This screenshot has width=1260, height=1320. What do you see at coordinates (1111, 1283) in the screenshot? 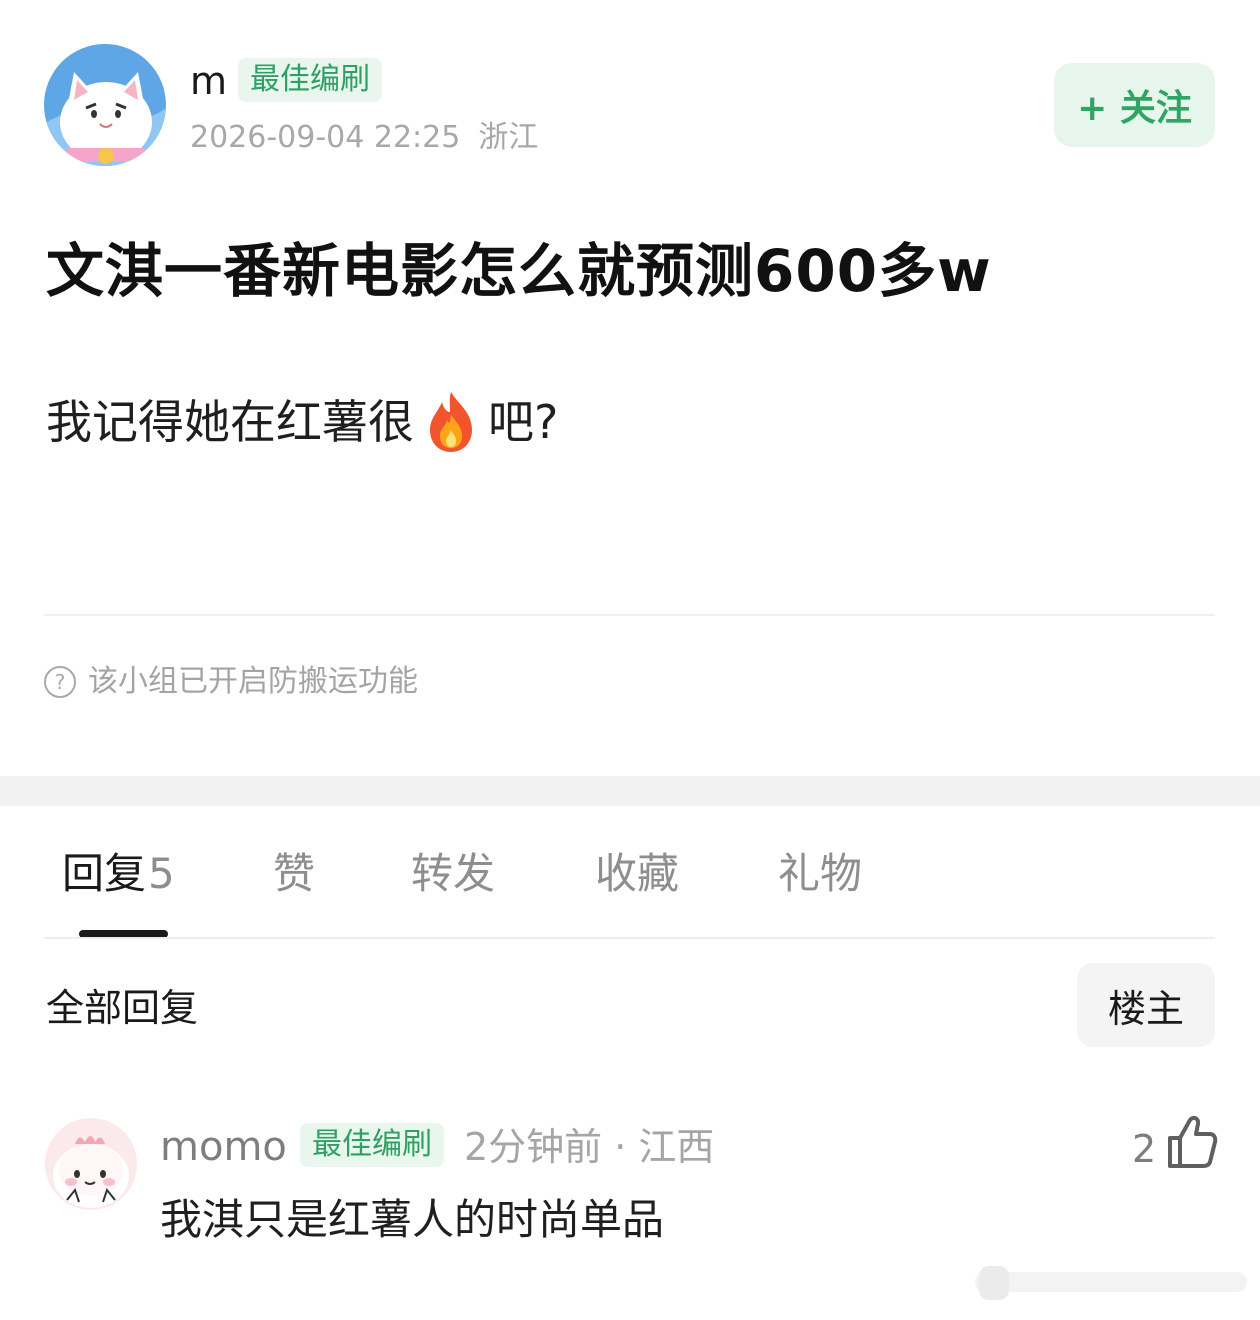
I see `bottom-indicator` at bounding box center [1111, 1283].